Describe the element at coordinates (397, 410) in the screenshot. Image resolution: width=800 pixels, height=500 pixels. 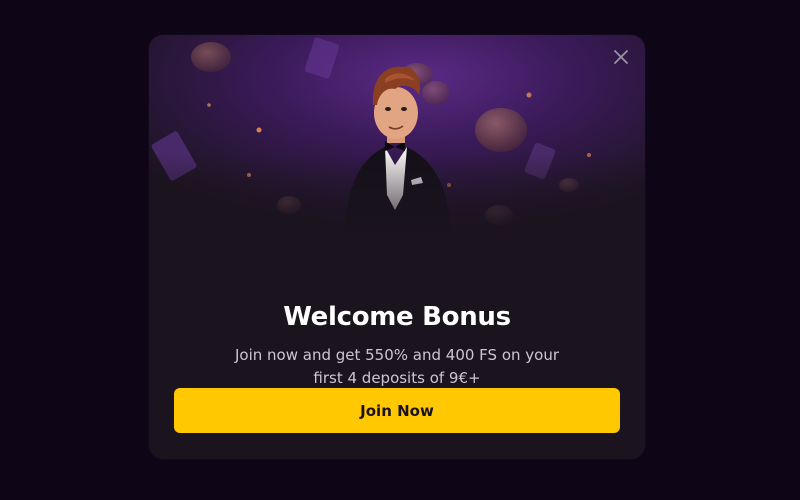
I see `join-now-button: Join Now` at that location.